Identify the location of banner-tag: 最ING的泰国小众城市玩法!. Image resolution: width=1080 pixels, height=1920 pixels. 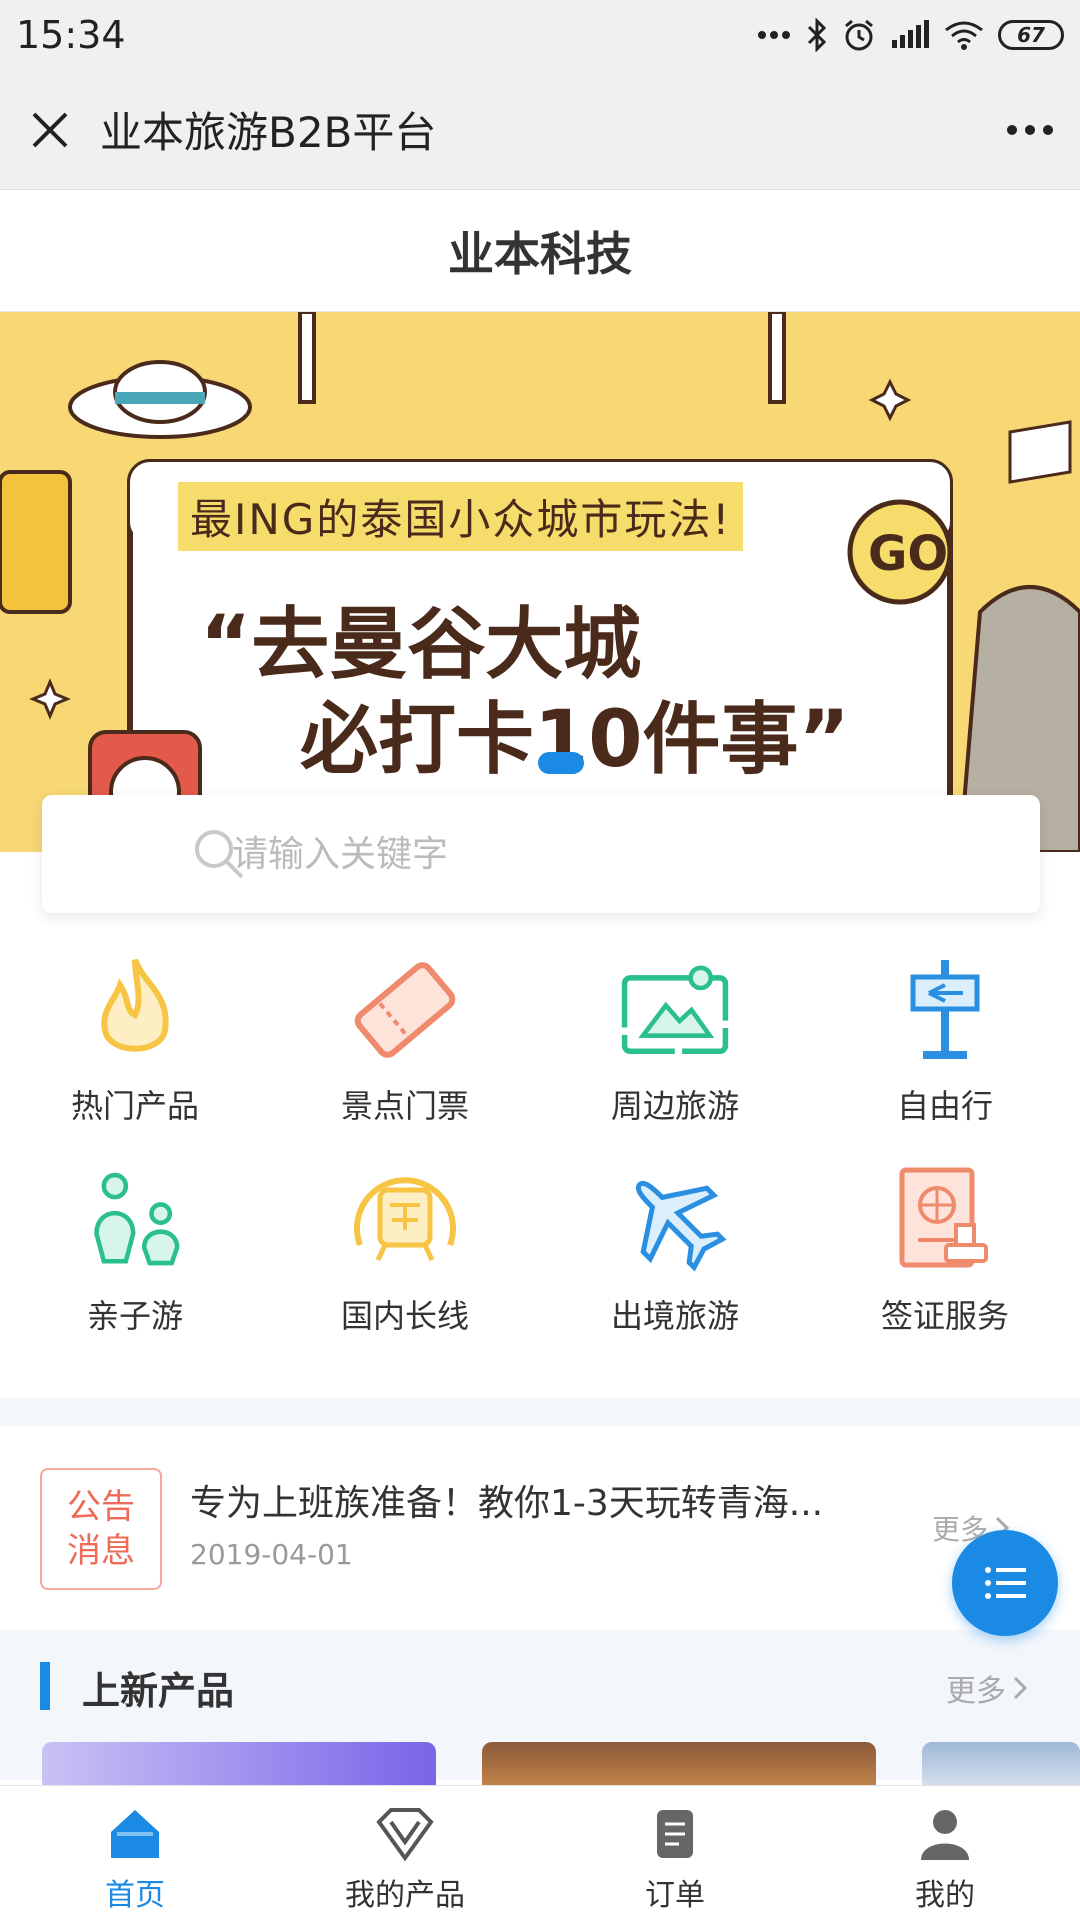
(461, 516).